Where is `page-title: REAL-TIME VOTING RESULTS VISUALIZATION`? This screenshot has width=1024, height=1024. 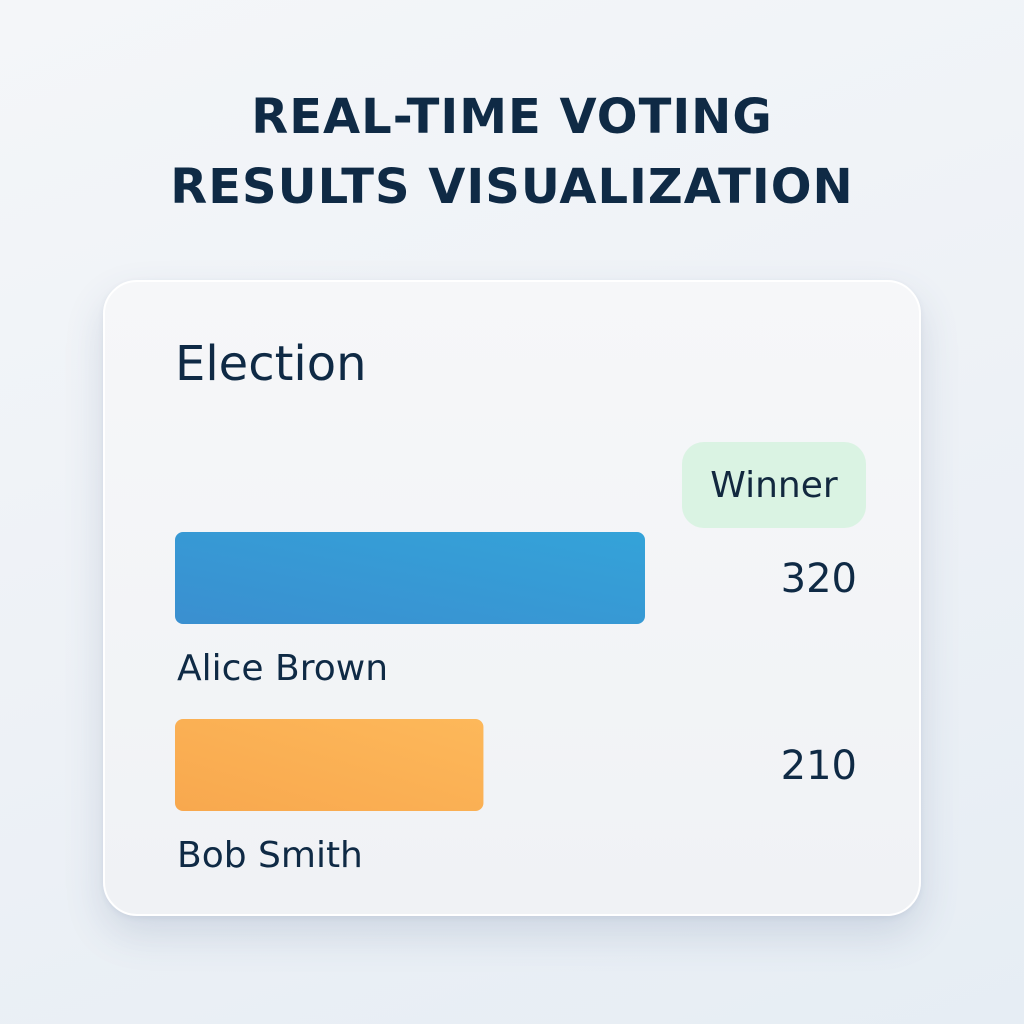 page-title: REAL-TIME VOTING RESULTS VISUALIZATION is located at coordinates (512, 152).